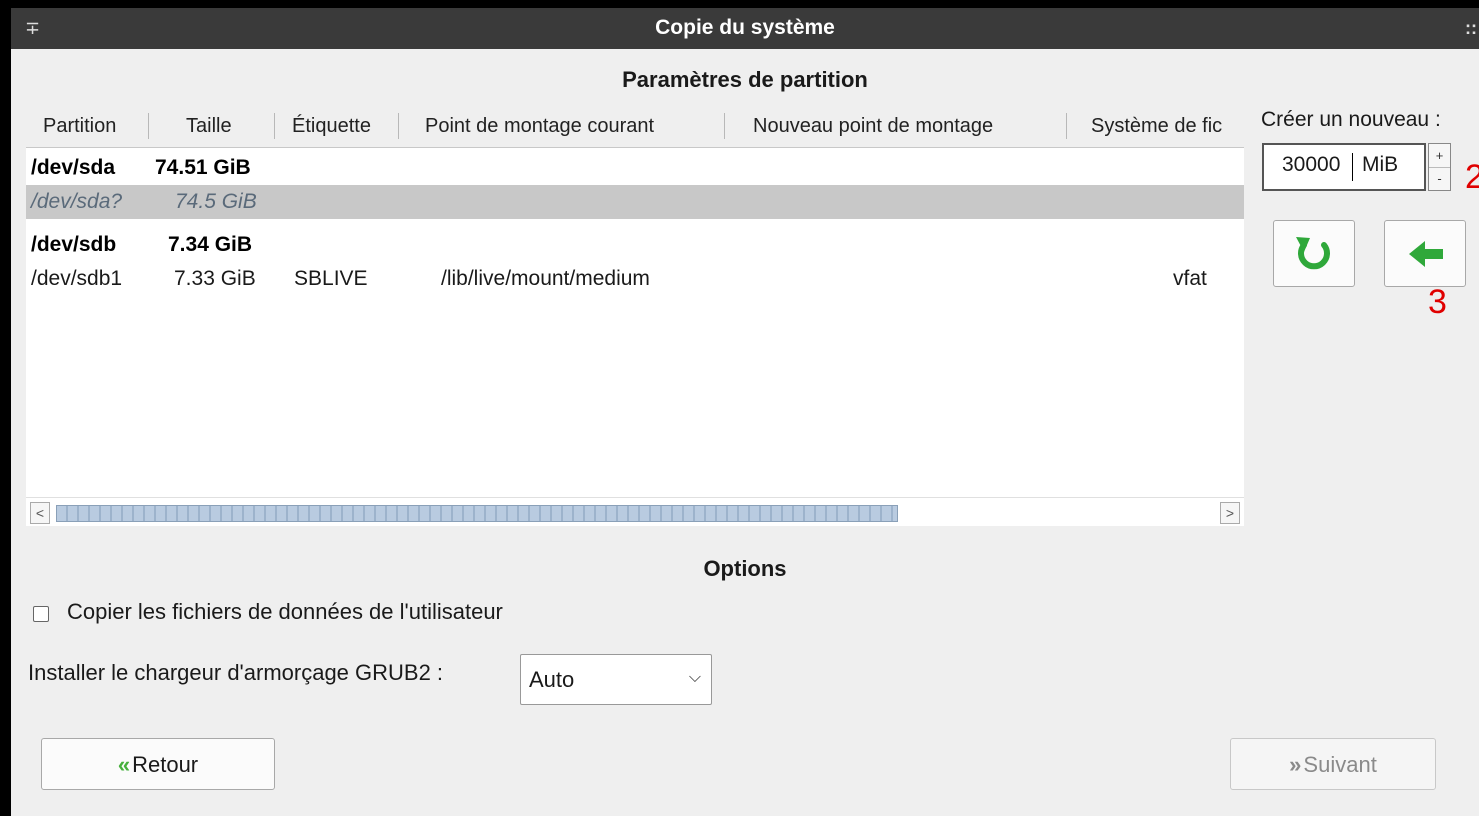 The image size is (1479, 816). I want to click on options-title: Options, so click(745, 568).